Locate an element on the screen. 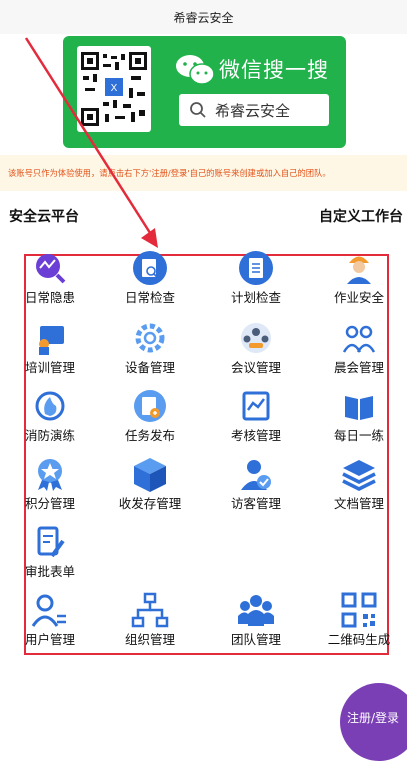 This screenshot has width=407, height=761. wechat-search-box: 希睿云安全 is located at coordinates (254, 110).